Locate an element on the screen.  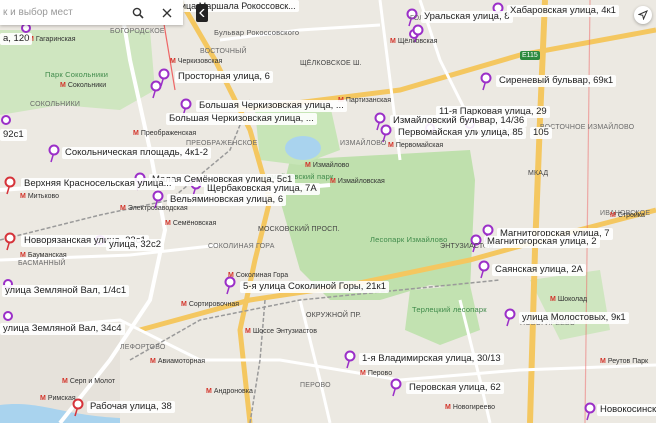
pin-label-magnitogorskaya2: Магнитогорская улица, 2 is located at coordinates (542, 242).